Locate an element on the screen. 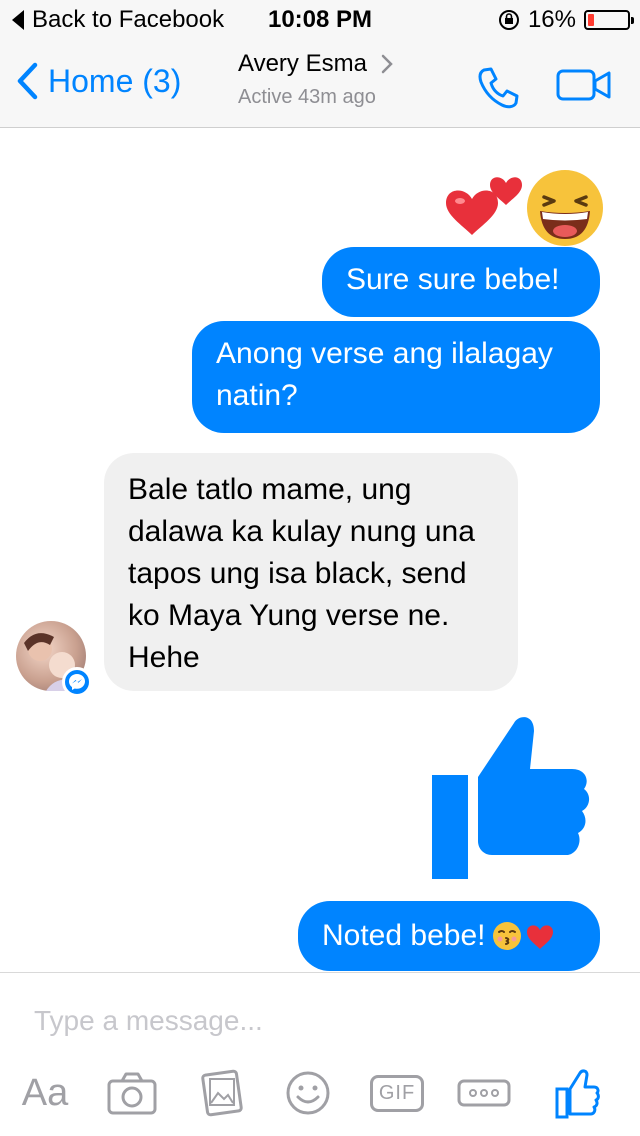 The image size is (640, 1136). message-line: natin? is located at coordinates (257, 395).